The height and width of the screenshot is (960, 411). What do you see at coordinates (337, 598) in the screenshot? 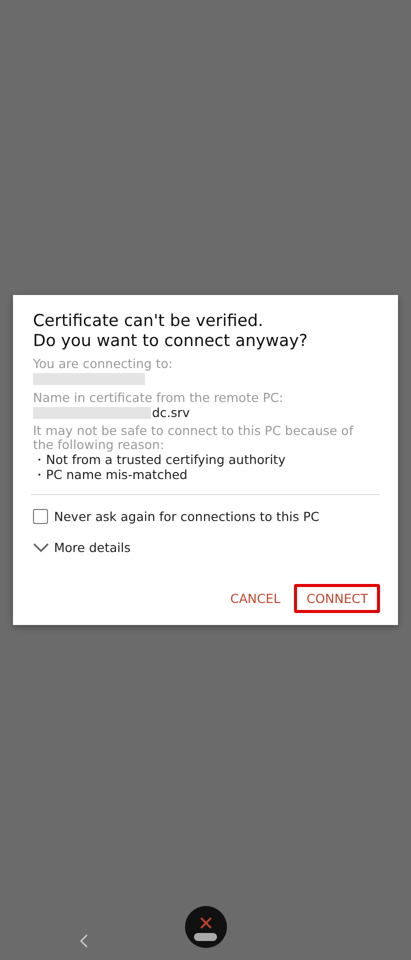
I see `dialog-button: CONNECT` at bounding box center [337, 598].